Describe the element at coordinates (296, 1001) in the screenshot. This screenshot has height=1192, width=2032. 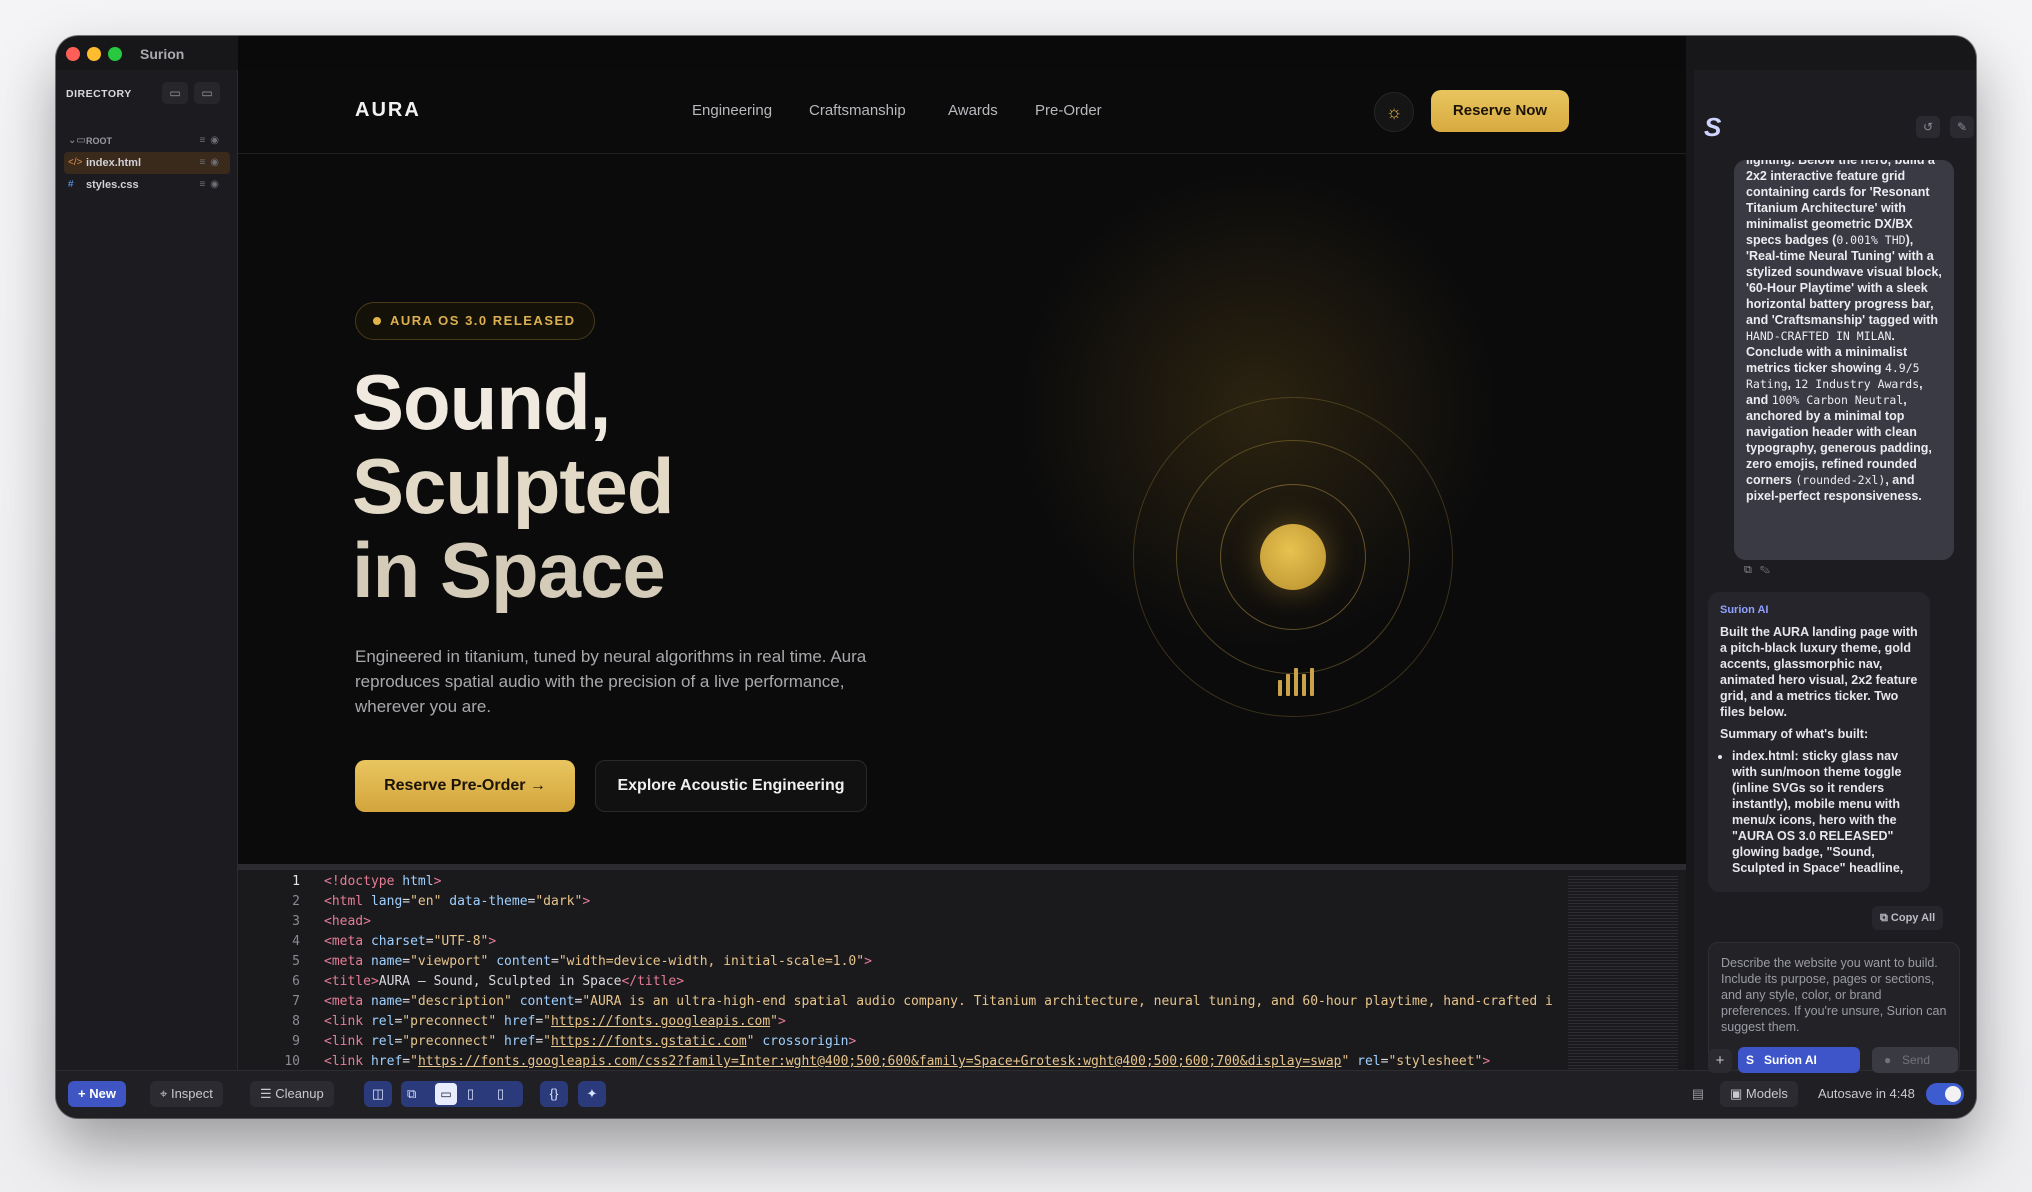
I see `line-number: 7` at that location.